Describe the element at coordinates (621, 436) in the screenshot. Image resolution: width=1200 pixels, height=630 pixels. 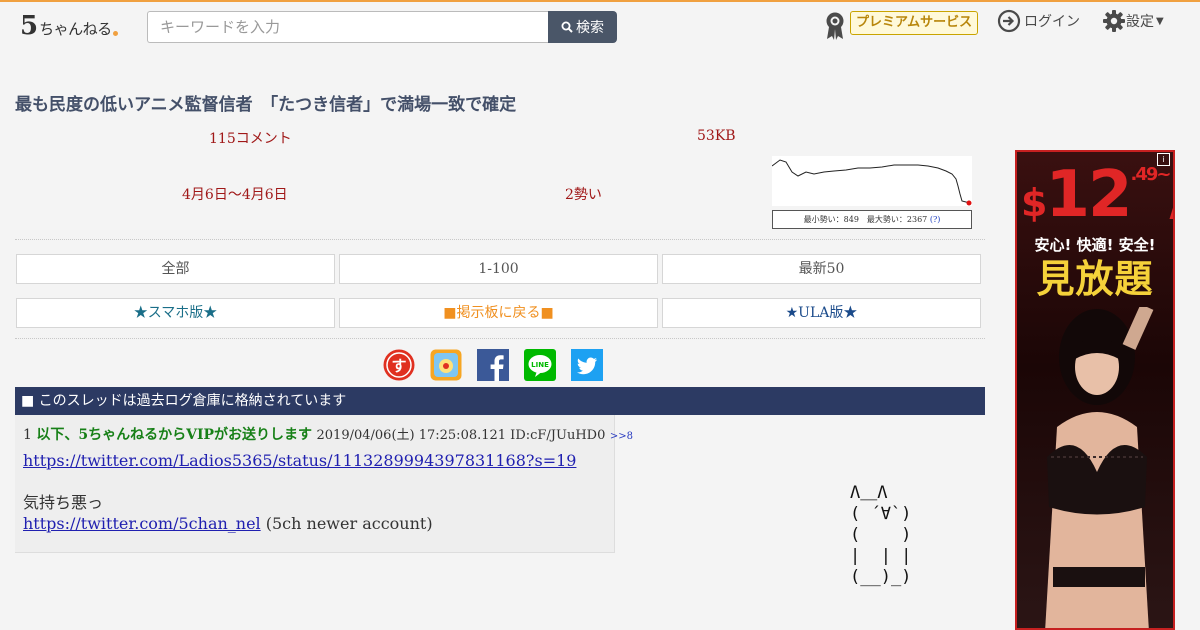
I see `post-reply-link: >>8` at that location.